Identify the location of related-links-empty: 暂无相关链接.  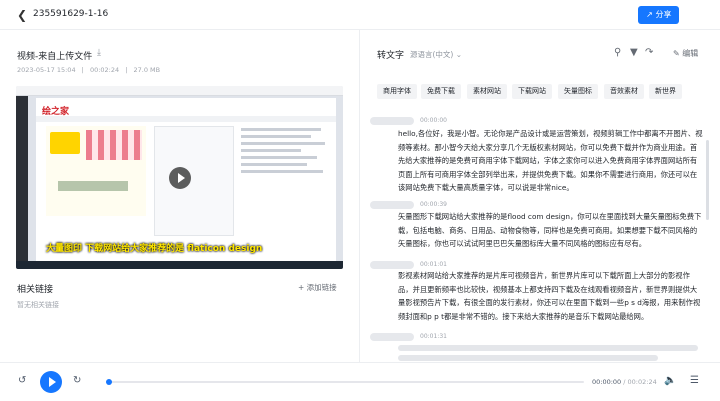
(38, 305).